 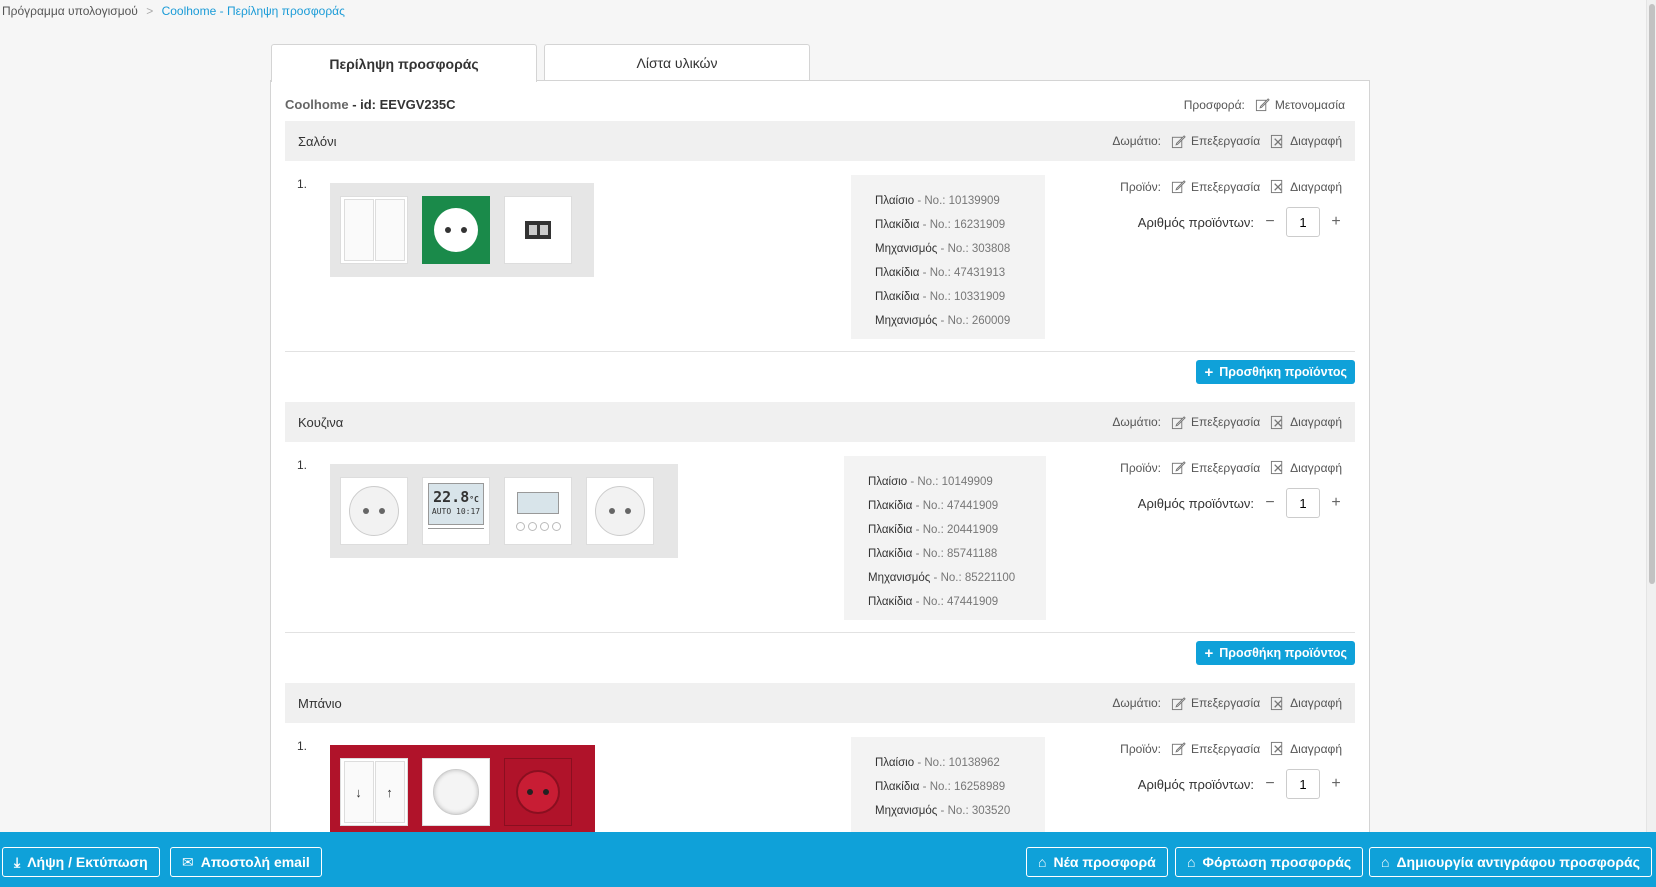 I want to click on rename-label: Μετονομασία, so click(x=1309, y=104).